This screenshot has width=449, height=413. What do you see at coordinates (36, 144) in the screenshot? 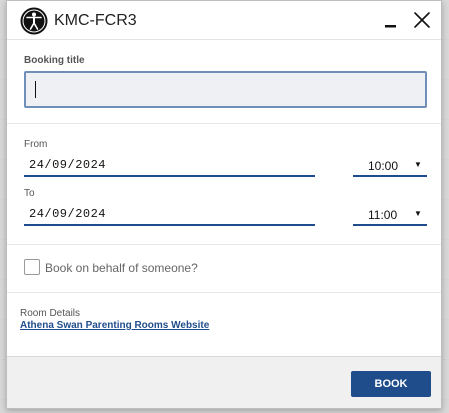
I see `from-label: From` at bounding box center [36, 144].